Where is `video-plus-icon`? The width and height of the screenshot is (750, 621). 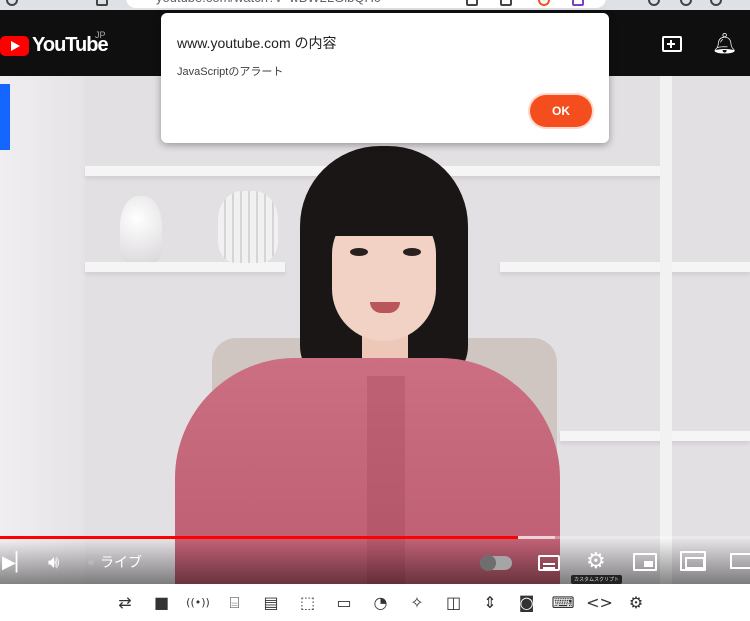 video-plus-icon is located at coordinates (672, 44).